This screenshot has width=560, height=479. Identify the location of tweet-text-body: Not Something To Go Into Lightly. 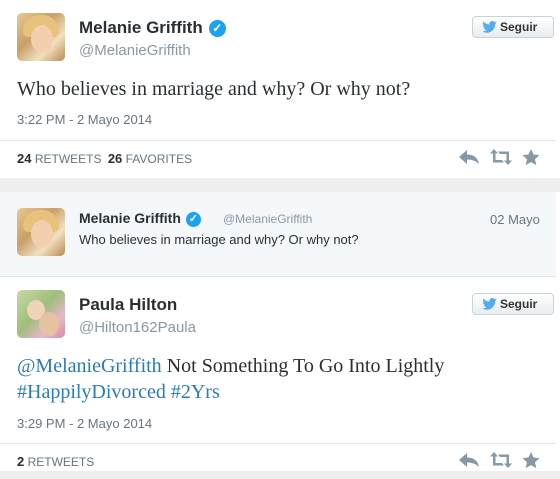
(303, 366).